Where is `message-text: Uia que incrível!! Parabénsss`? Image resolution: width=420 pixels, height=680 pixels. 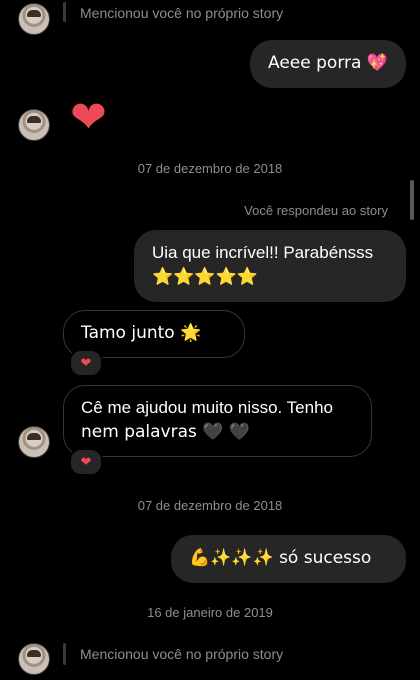
message-text: Uia que incrível!! Parabénsss is located at coordinates (263, 252).